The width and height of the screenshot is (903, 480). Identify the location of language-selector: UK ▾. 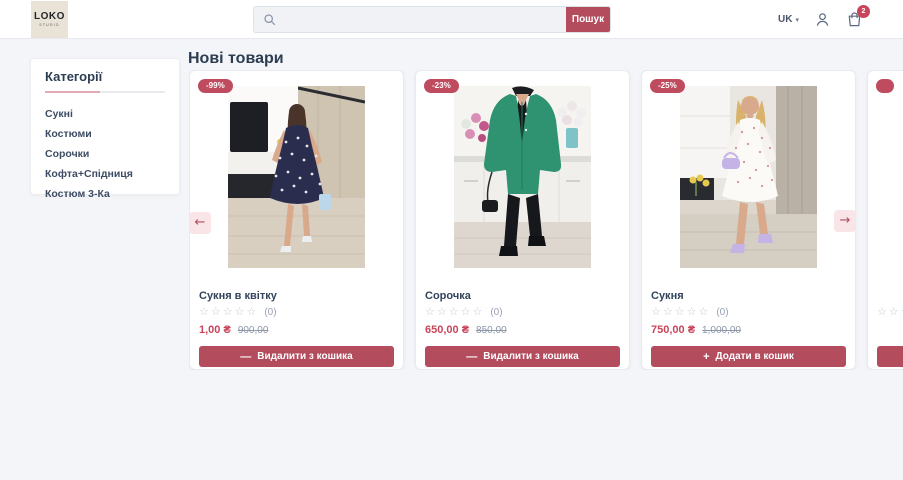
(788, 19).